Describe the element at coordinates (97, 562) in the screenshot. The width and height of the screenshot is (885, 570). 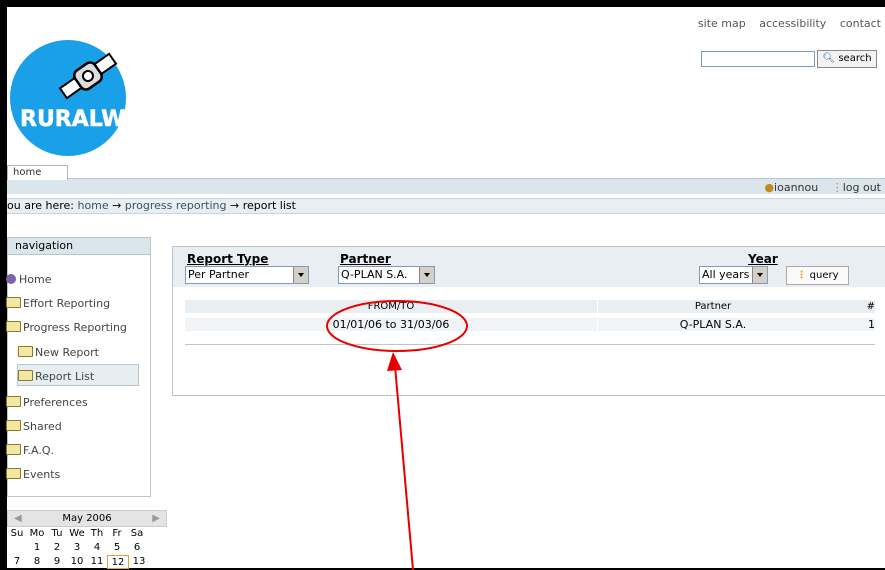
I see `calendar-day: 11` at that location.